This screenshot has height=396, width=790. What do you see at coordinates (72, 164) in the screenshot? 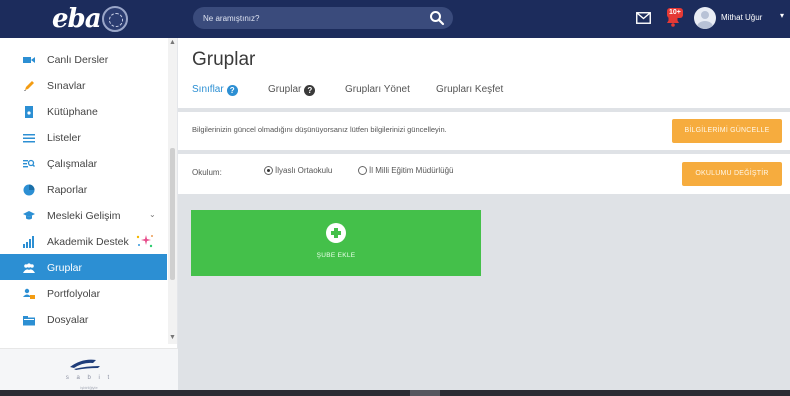
I see `sidebar-item-label: Çalışmalar` at bounding box center [72, 164].